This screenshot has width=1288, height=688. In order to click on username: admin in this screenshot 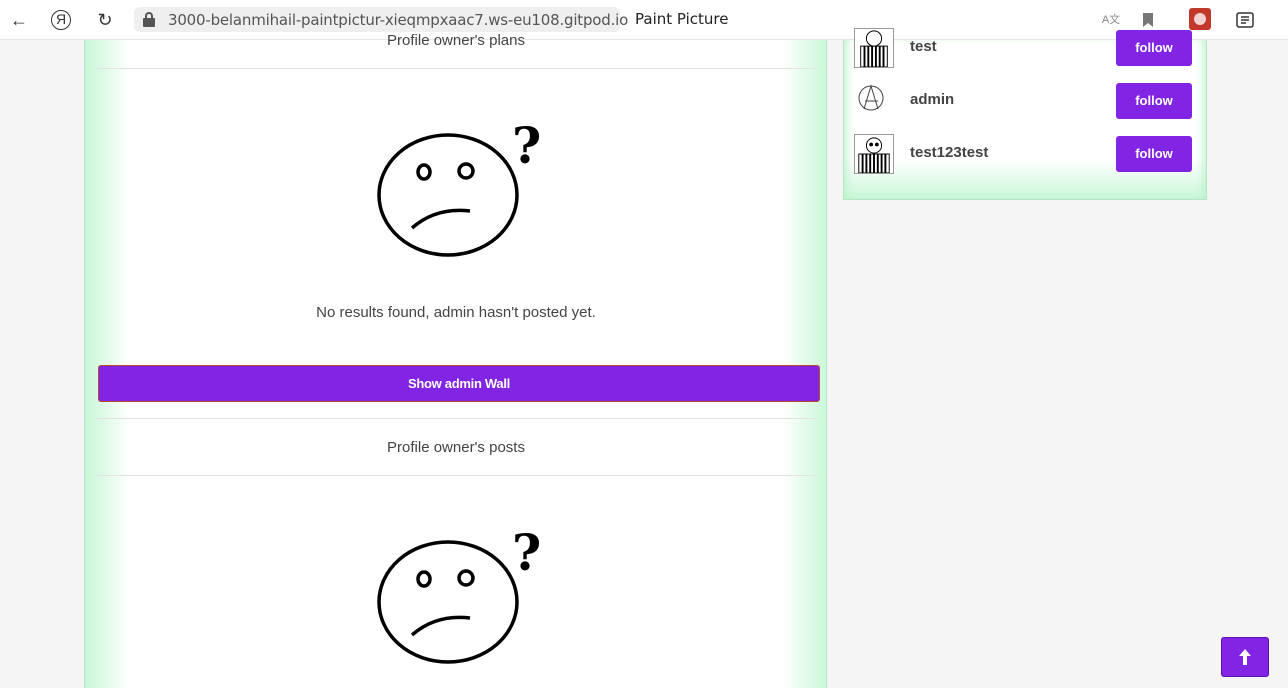, I will do `click(932, 99)`.